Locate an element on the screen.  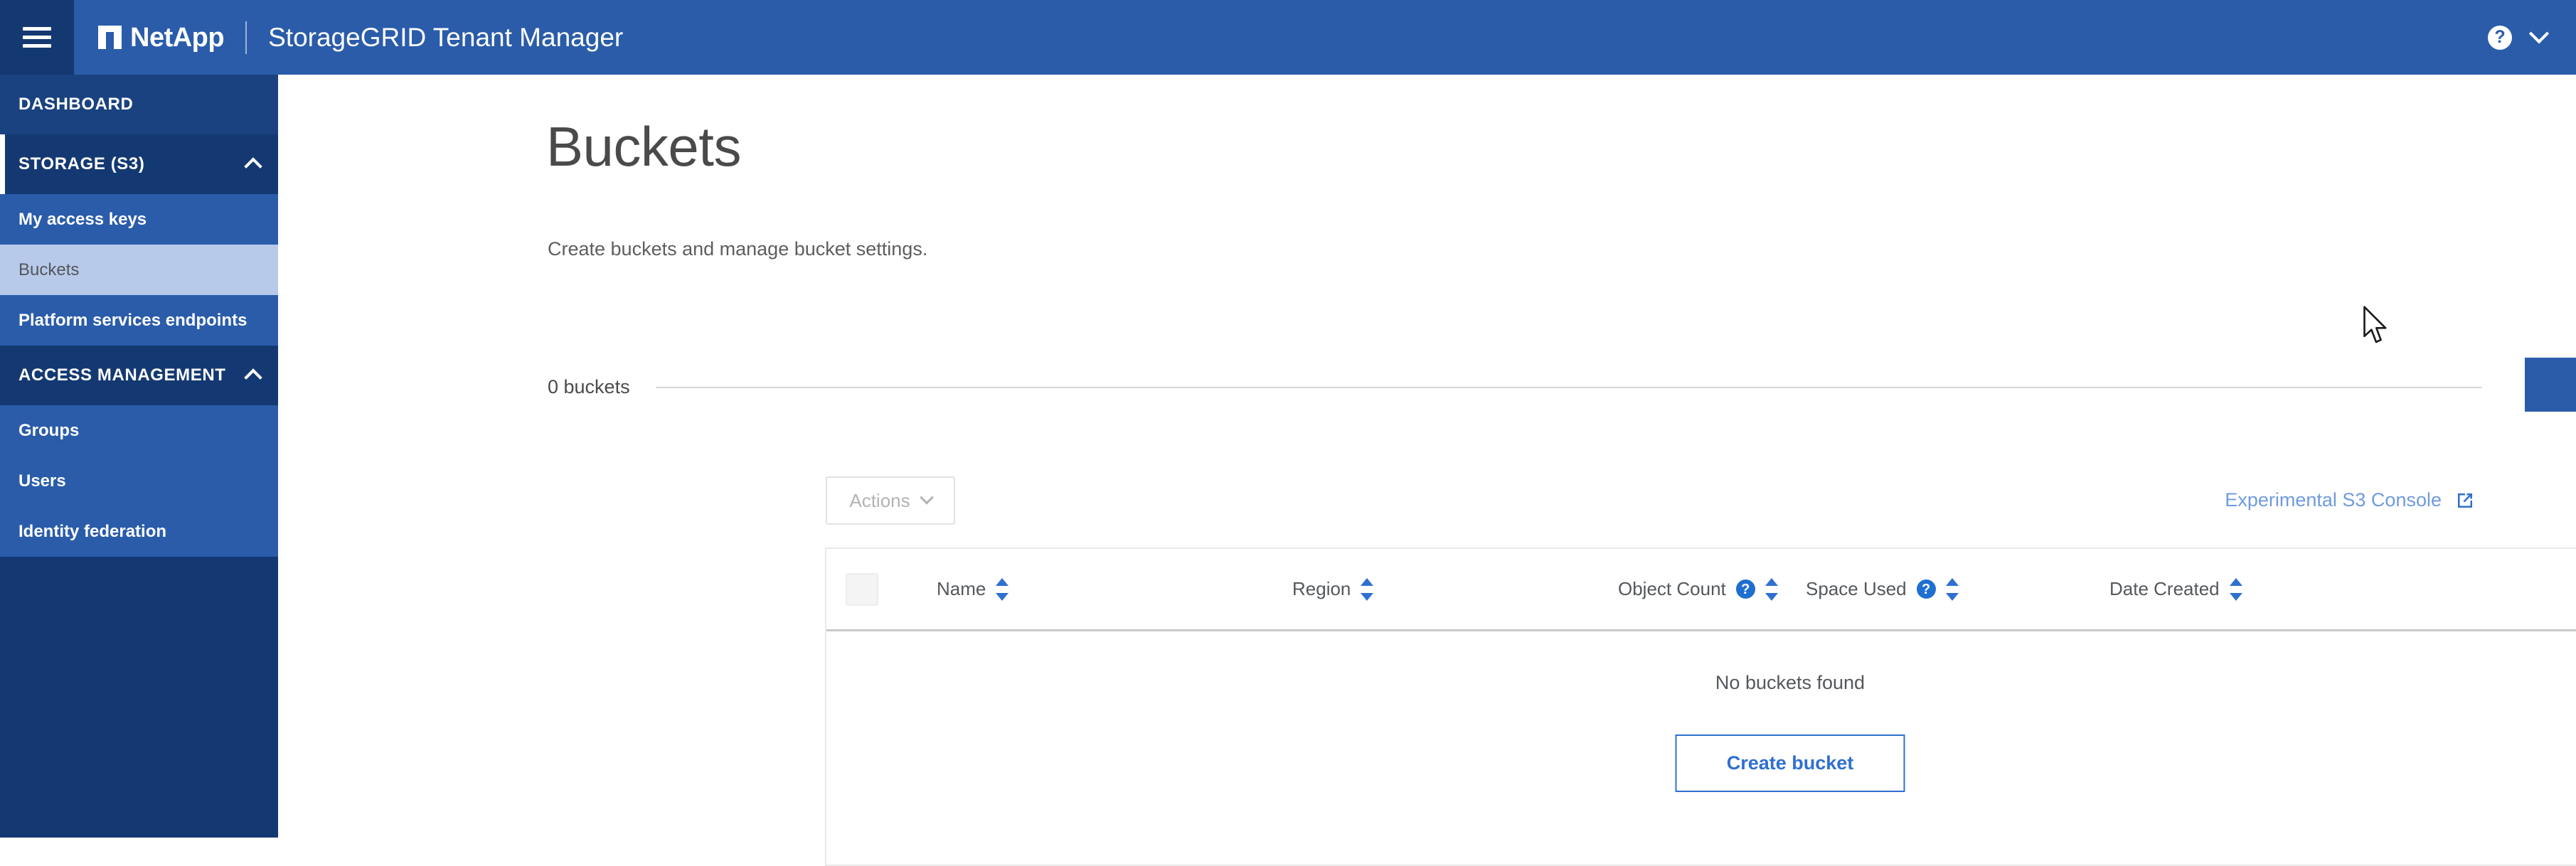
hamburger-icon is located at coordinates (37, 38).